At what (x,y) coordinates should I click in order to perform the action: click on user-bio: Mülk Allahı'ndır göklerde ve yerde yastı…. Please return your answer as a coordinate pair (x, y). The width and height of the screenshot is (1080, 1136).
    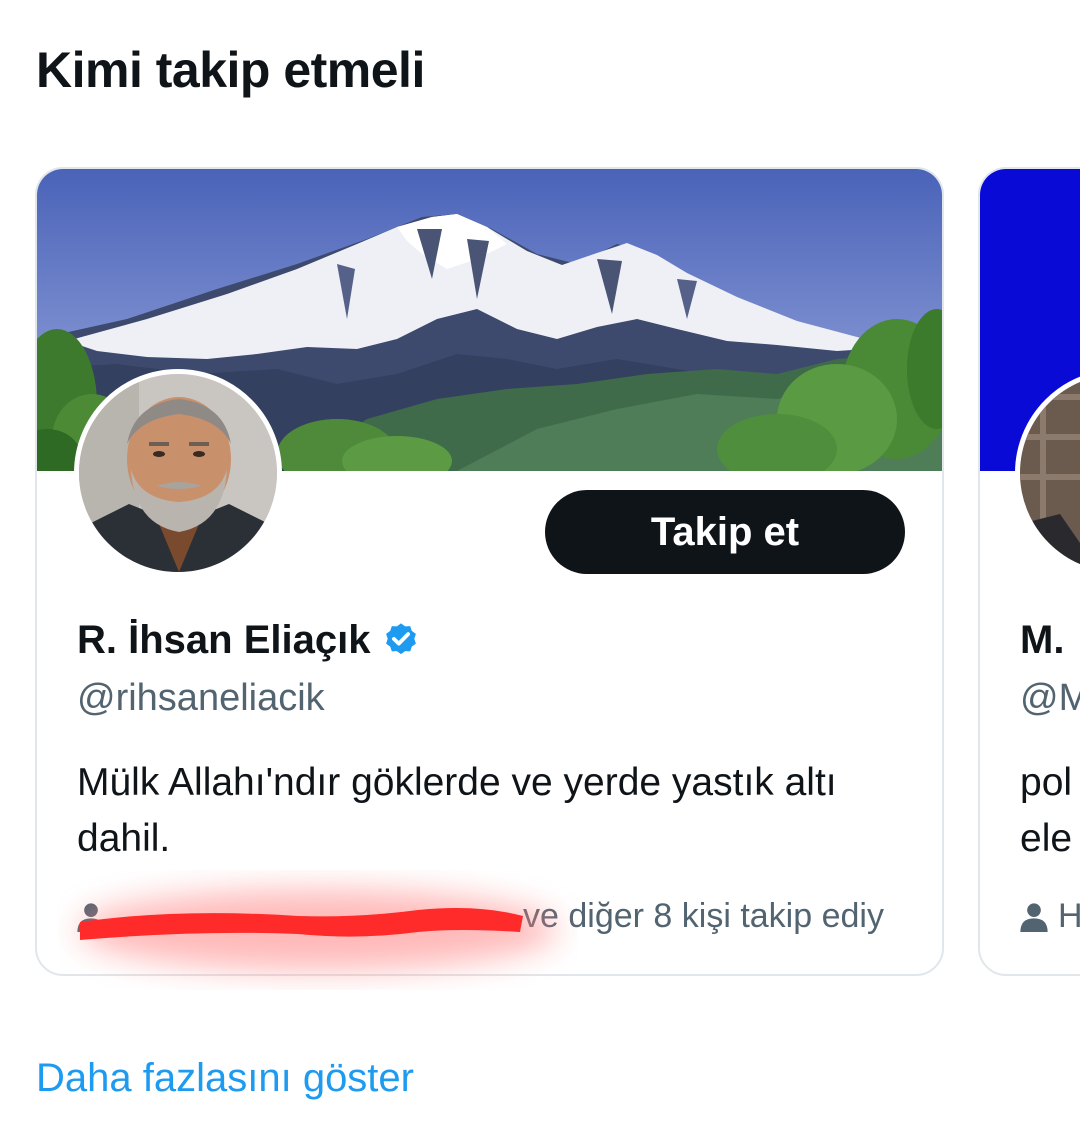
    Looking at the image, I should click on (457, 810).